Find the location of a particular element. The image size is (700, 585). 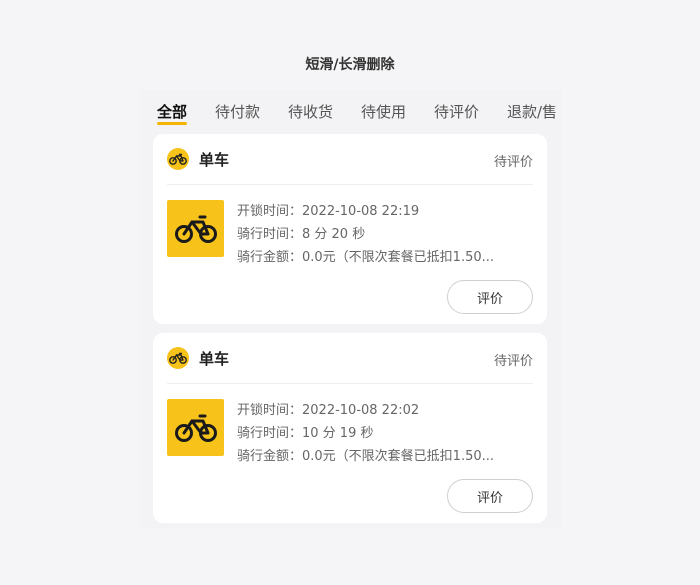

tab-refund-after-sale: 退款/售 is located at coordinates (532, 111).